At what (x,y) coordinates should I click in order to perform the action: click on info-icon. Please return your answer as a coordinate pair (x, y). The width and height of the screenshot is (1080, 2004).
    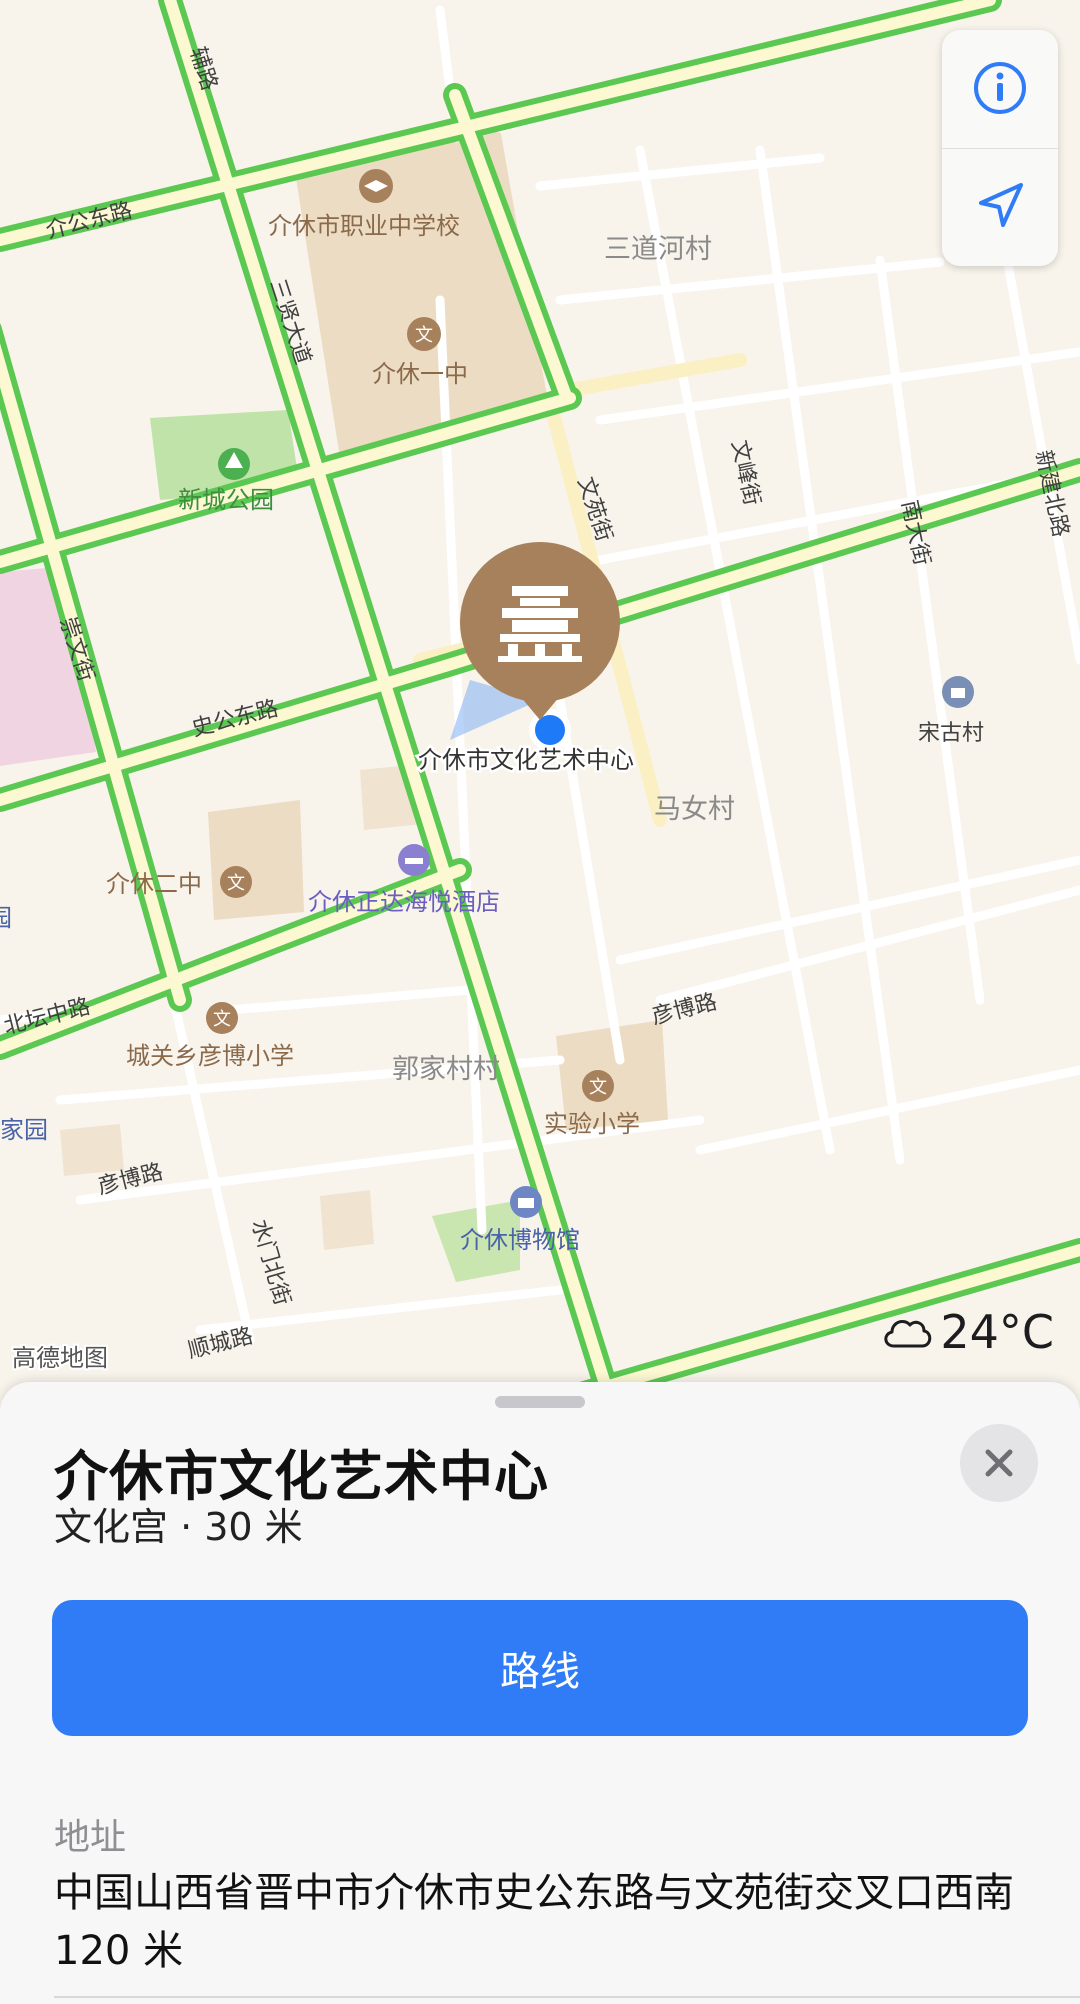
    Looking at the image, I should click on (1000, 88).